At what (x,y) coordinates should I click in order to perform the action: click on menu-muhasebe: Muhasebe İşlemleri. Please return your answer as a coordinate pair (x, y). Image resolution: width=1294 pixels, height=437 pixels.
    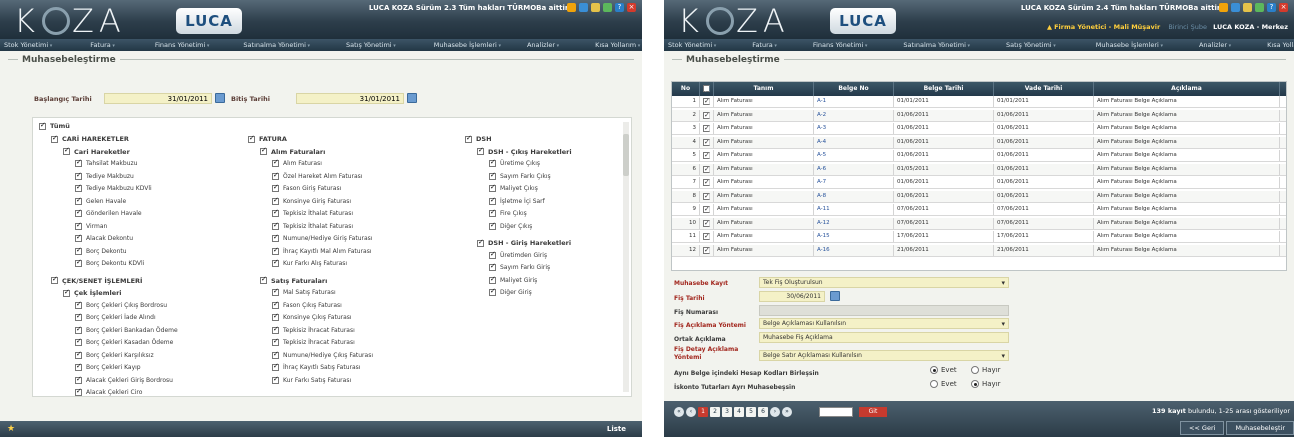
    Looking at the image, I should click on (1147, 45).